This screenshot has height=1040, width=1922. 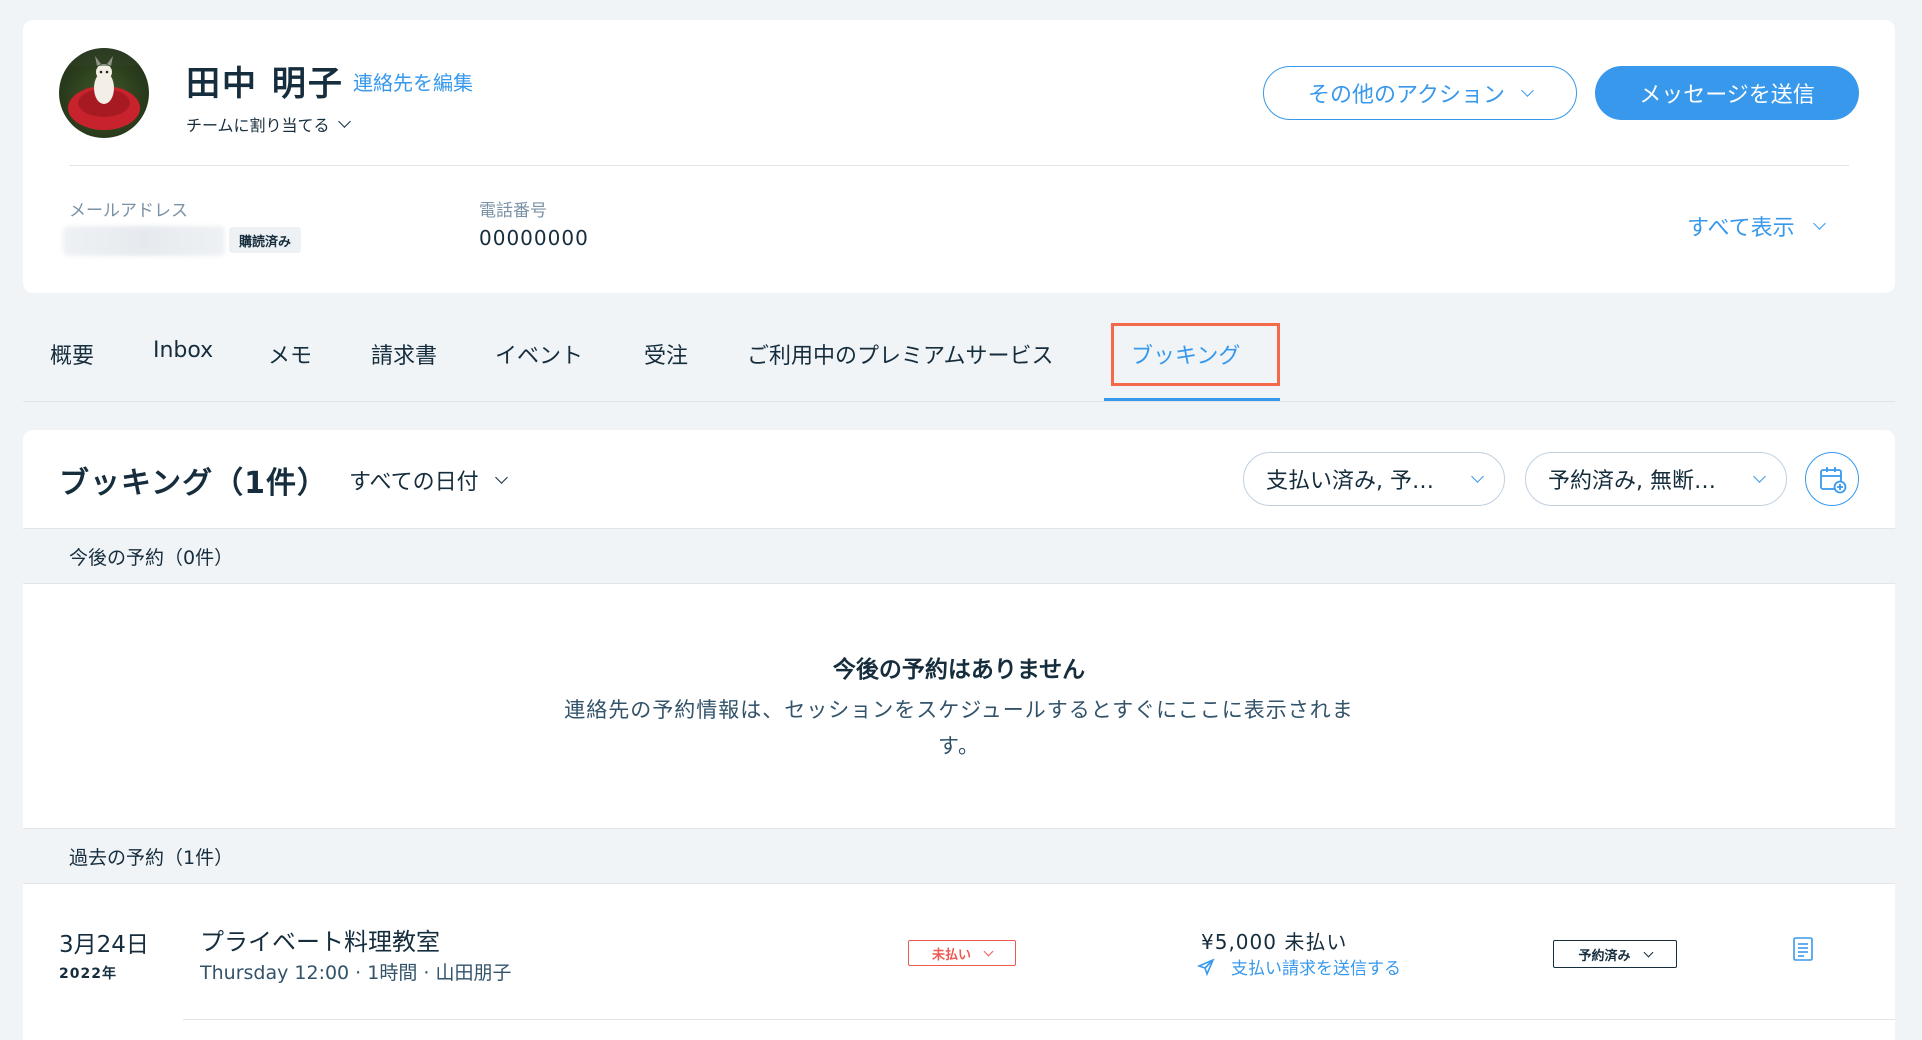 I want to click on past-section-header: 過去の予約（1件）, so click(x=959, y=856).